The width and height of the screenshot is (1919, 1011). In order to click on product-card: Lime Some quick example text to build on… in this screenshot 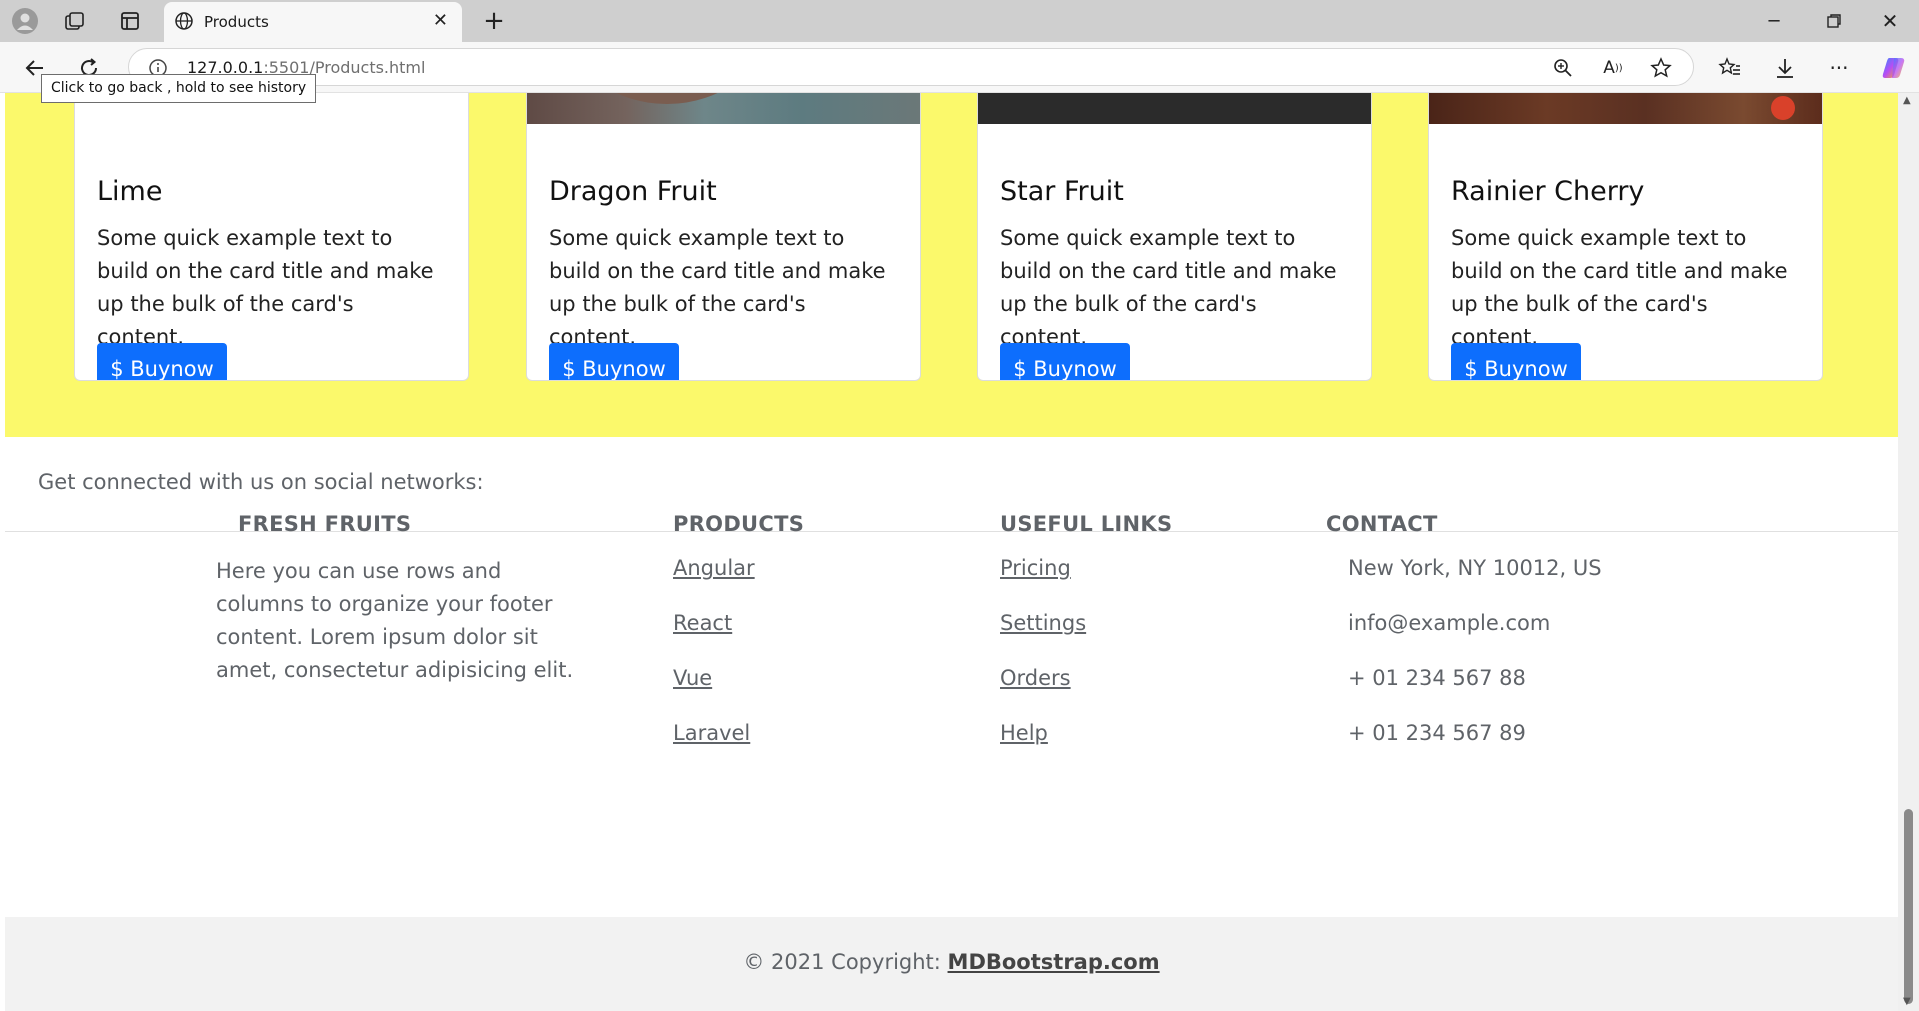, I will do `click(271, 237)`.